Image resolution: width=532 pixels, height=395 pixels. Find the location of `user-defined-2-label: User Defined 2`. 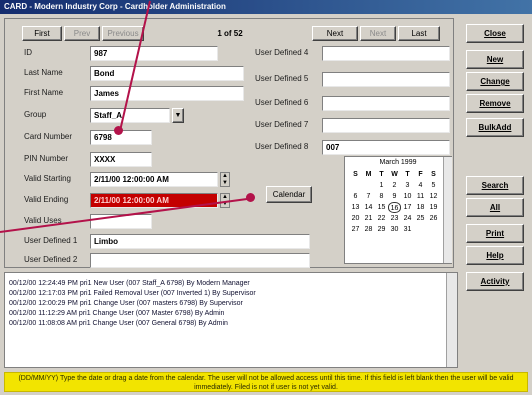

user-defined-2-label: User Defined 2 is located at coordinates (51, 259).